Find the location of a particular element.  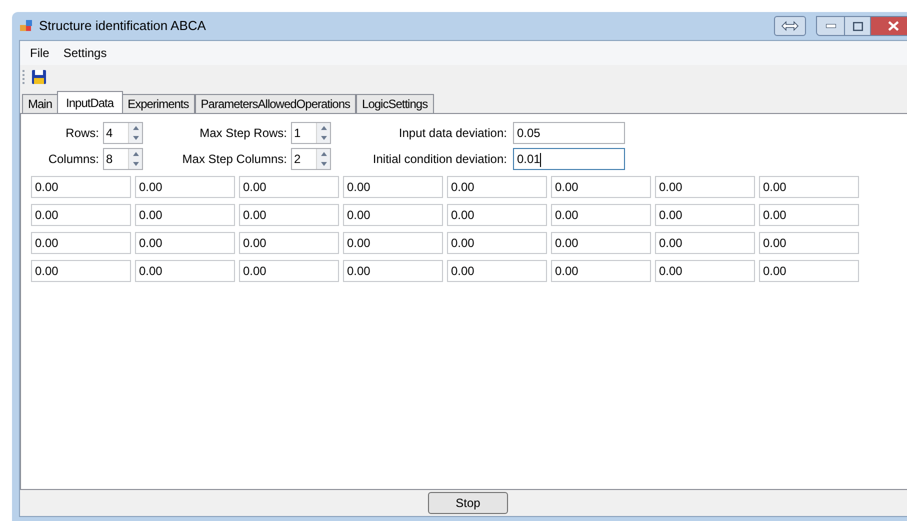

number-spinner: 2 is located at coordinates (311, 159).